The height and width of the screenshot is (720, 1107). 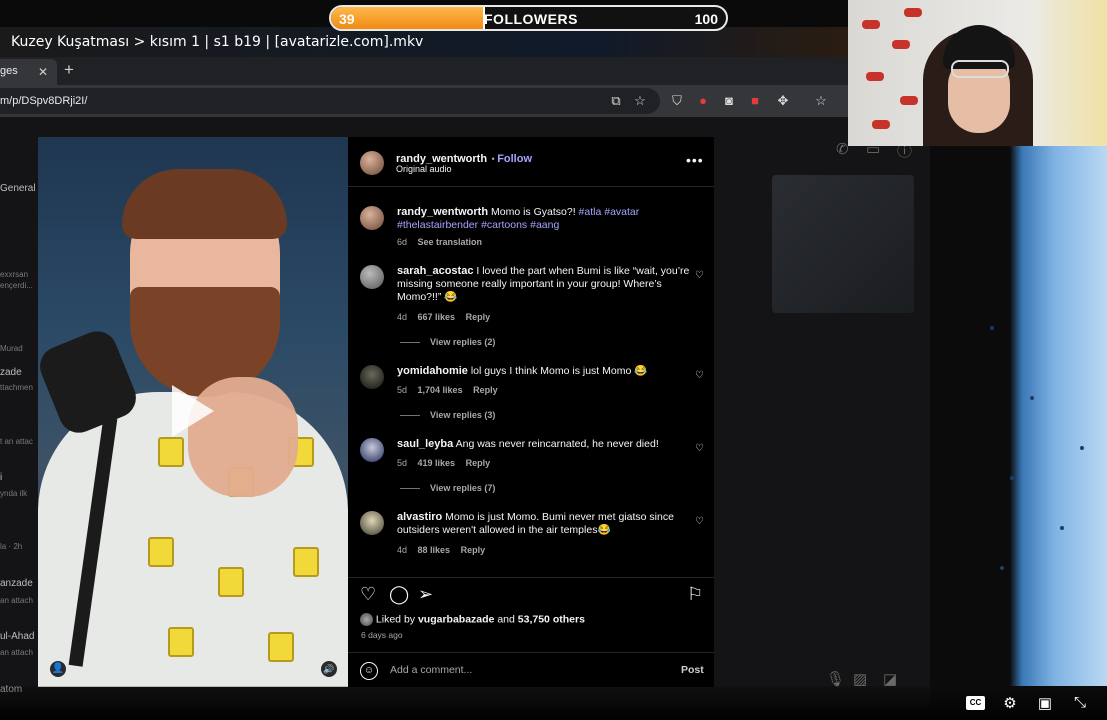 I want to click on dm-video-thumbnail, so click(x=843, y=244).